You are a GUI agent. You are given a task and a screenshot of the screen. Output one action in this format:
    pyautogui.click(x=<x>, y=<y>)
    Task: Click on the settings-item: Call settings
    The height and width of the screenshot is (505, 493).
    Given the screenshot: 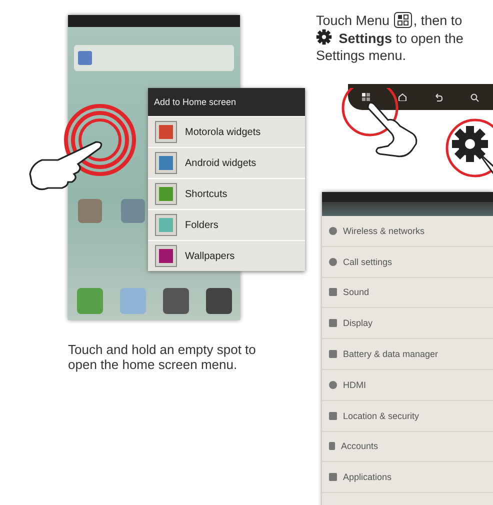 What is the action you would take?
    pyautogui.click(x=407, y=262)
    